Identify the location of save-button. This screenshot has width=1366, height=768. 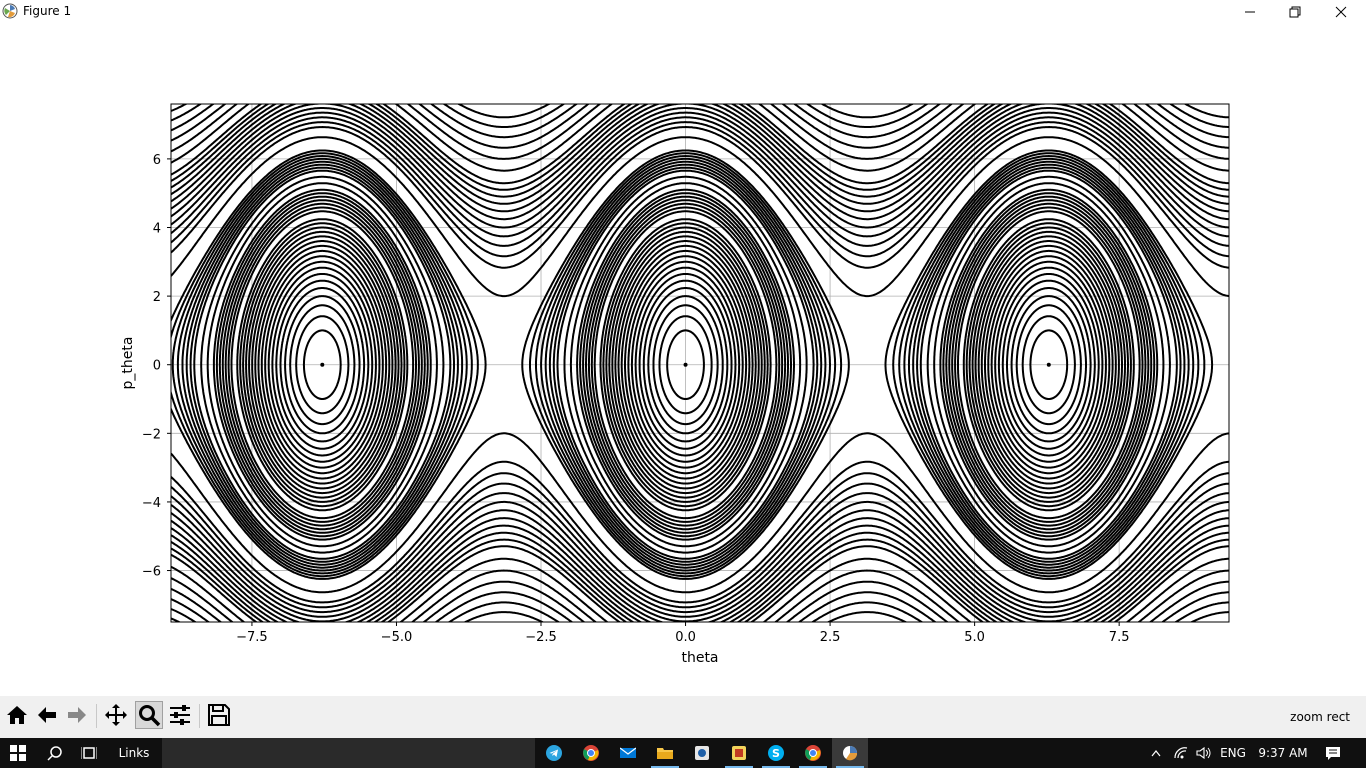
(219, 715).